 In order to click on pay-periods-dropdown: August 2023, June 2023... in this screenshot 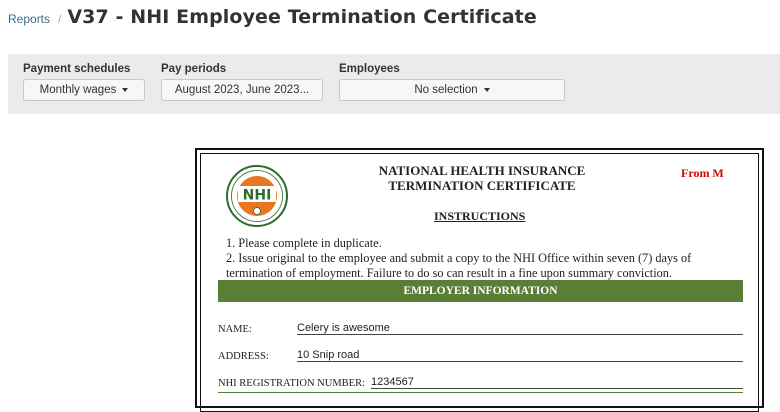, I will do `click(242, 90)`.